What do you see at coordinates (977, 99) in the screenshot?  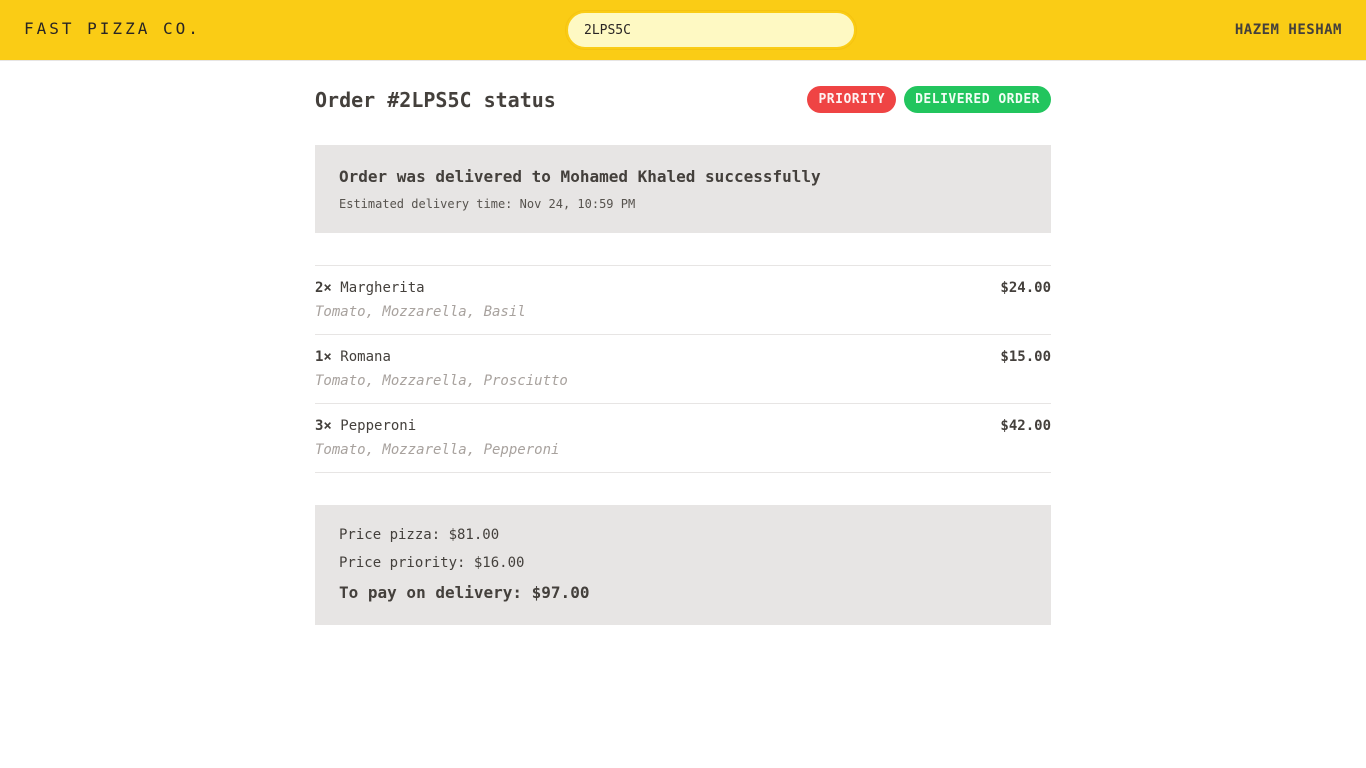 I see `status-badge: DELIVERED ORDER` at bounding box center [977, 99].